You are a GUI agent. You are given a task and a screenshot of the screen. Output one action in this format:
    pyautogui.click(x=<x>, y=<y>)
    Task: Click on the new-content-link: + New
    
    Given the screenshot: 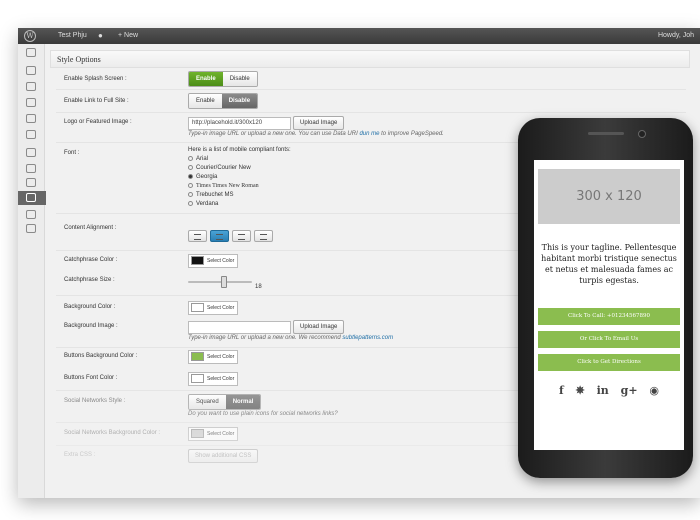 What is the action you would take?
    pyautogui.click(x=128, y=36)
    